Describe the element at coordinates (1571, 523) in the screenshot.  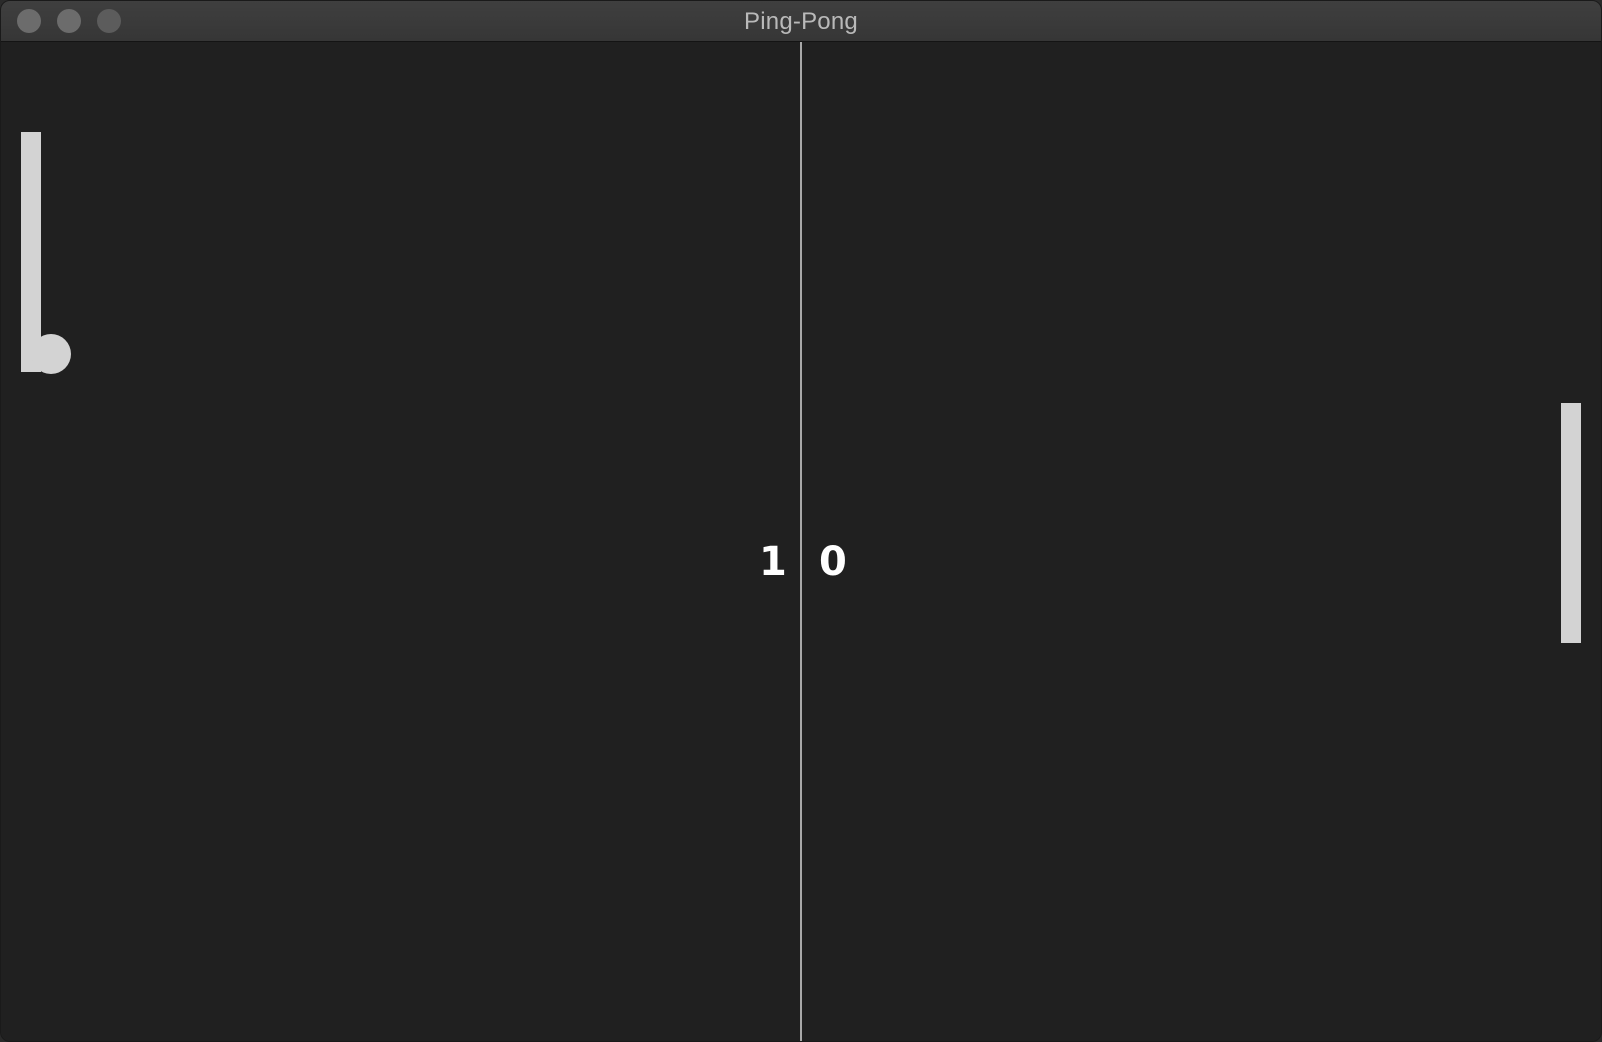
I see `right-paddle` at that location.